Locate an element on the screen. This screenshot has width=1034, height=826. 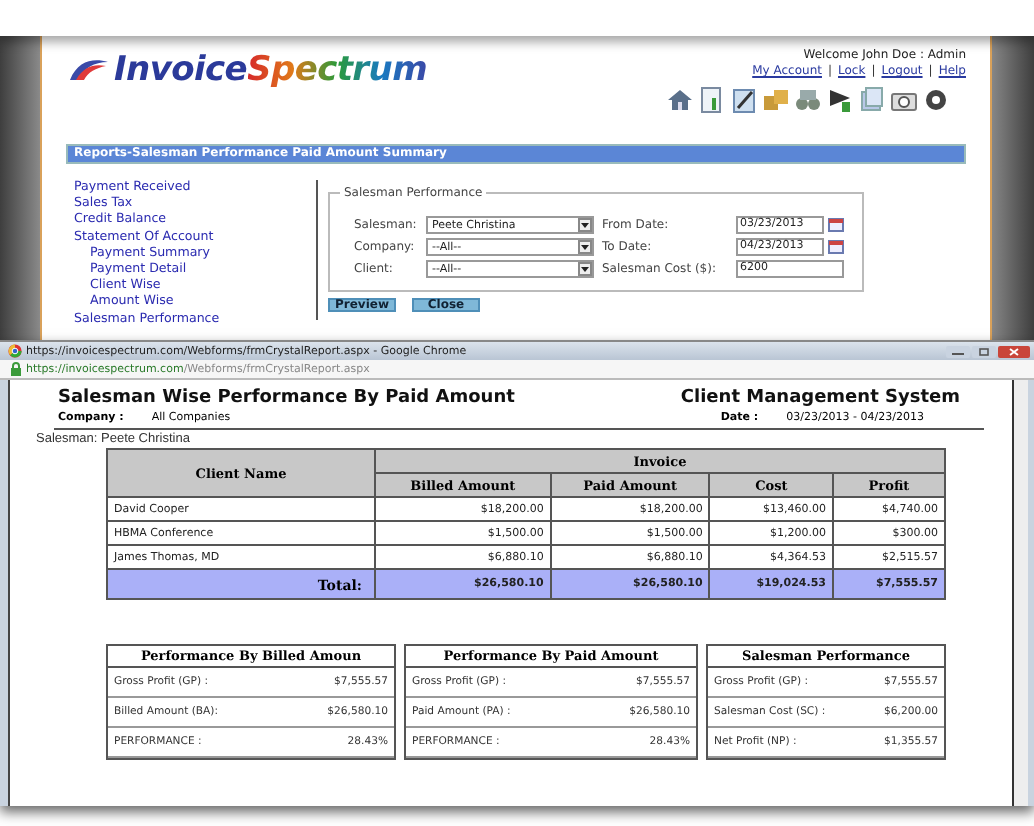
swoosh-icon is located at coordinates (88, 70).